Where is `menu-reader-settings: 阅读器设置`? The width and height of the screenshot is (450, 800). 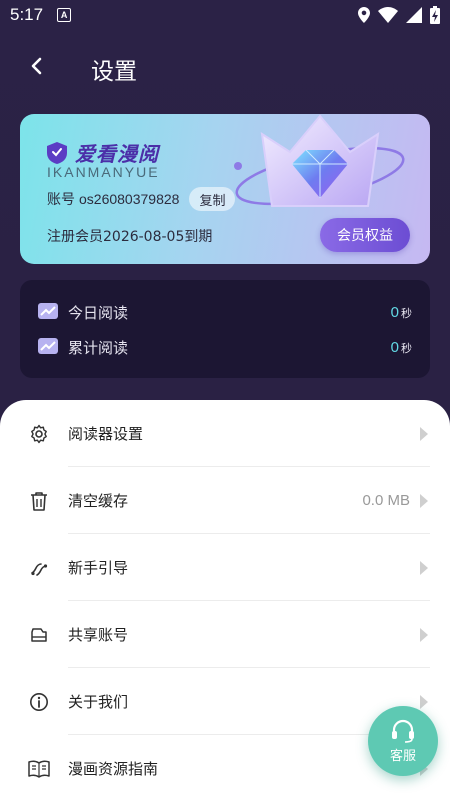 menu-reader-settings: 阅读器设置 is located at coordinates (225, 433).